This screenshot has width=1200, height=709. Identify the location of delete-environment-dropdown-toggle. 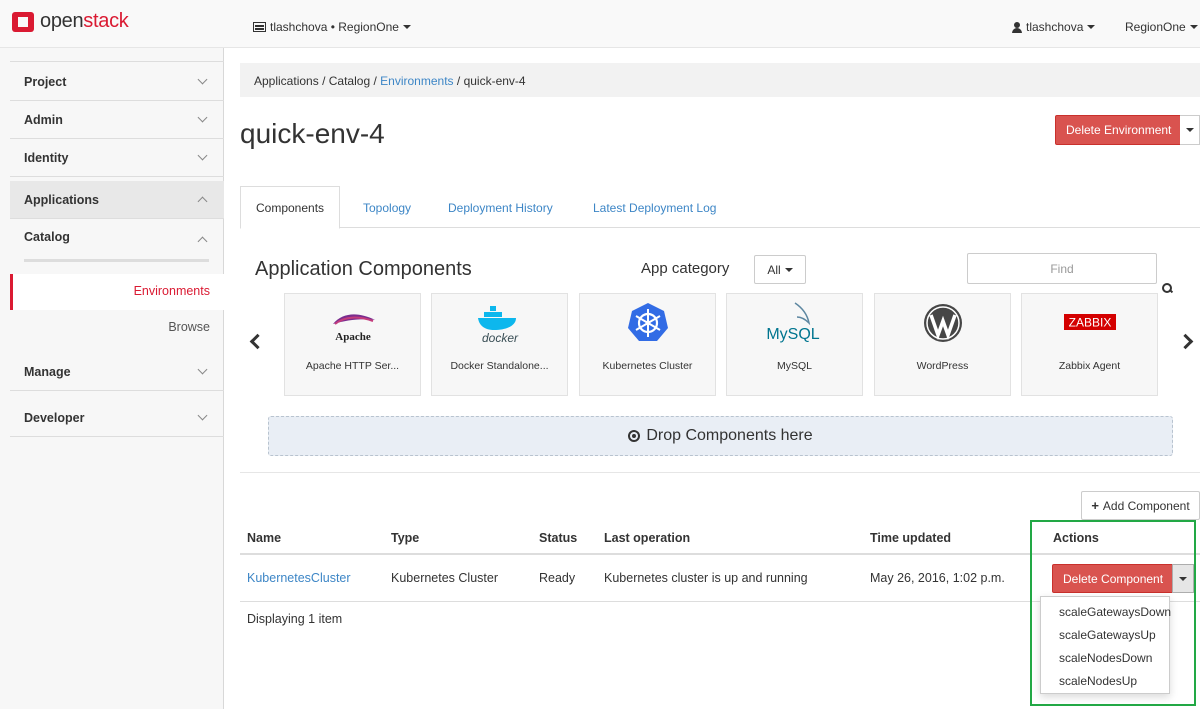
(1190, 130).